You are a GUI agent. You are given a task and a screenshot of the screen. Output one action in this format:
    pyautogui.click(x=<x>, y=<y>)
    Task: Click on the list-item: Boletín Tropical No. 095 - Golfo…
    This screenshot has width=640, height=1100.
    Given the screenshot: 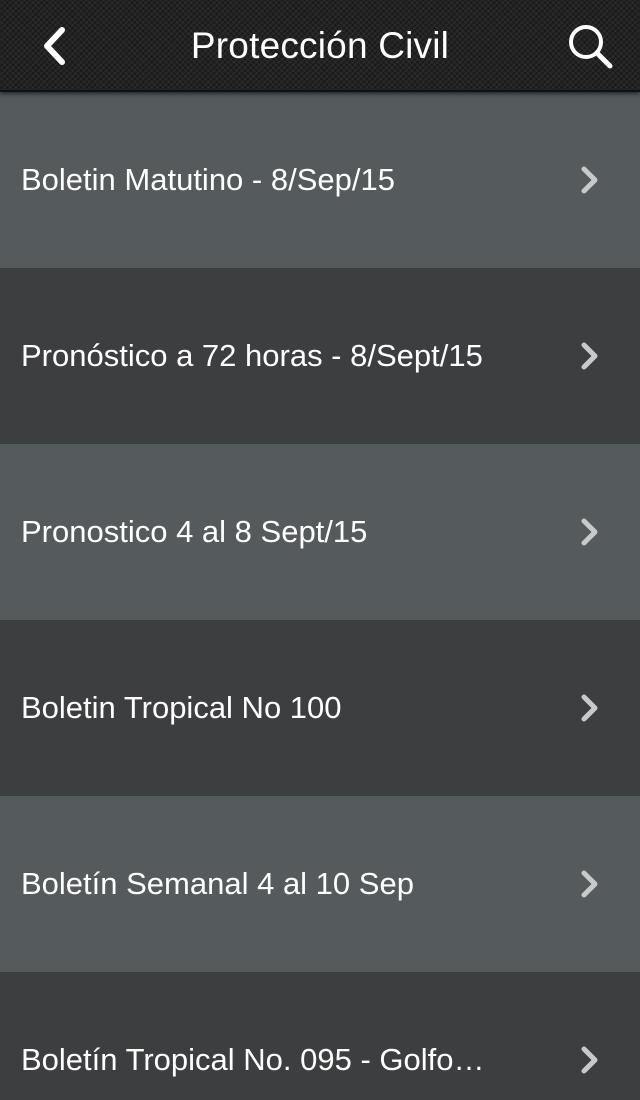 What is the action you would take?
    pyautogui.click(x=320, y=1036)
    